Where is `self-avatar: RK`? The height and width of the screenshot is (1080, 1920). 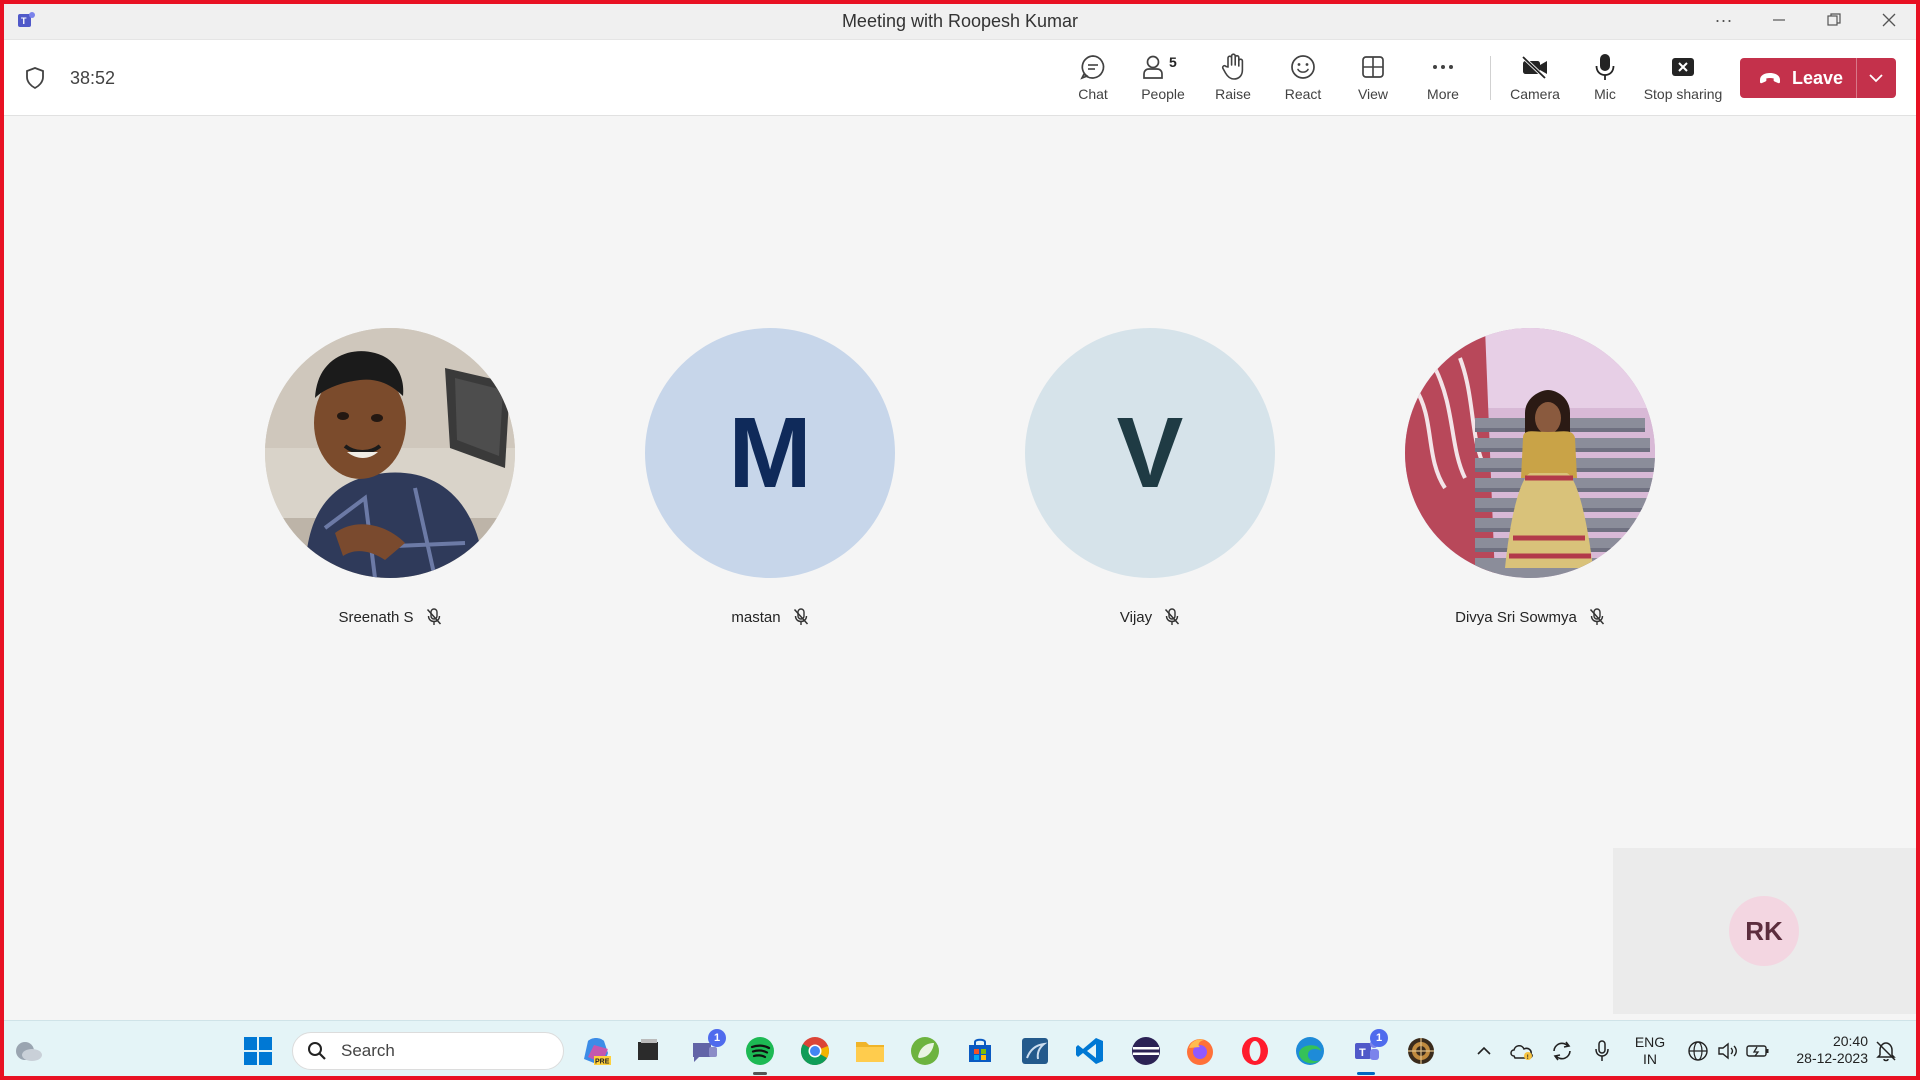 self-avatar: RK is located at coordinates (1764, 931).